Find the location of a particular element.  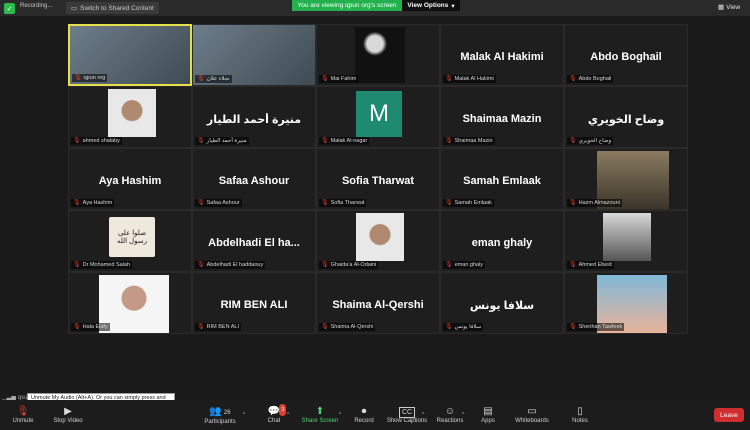

participant-name: ahmed shalaby is located at coordinates (101, 141).